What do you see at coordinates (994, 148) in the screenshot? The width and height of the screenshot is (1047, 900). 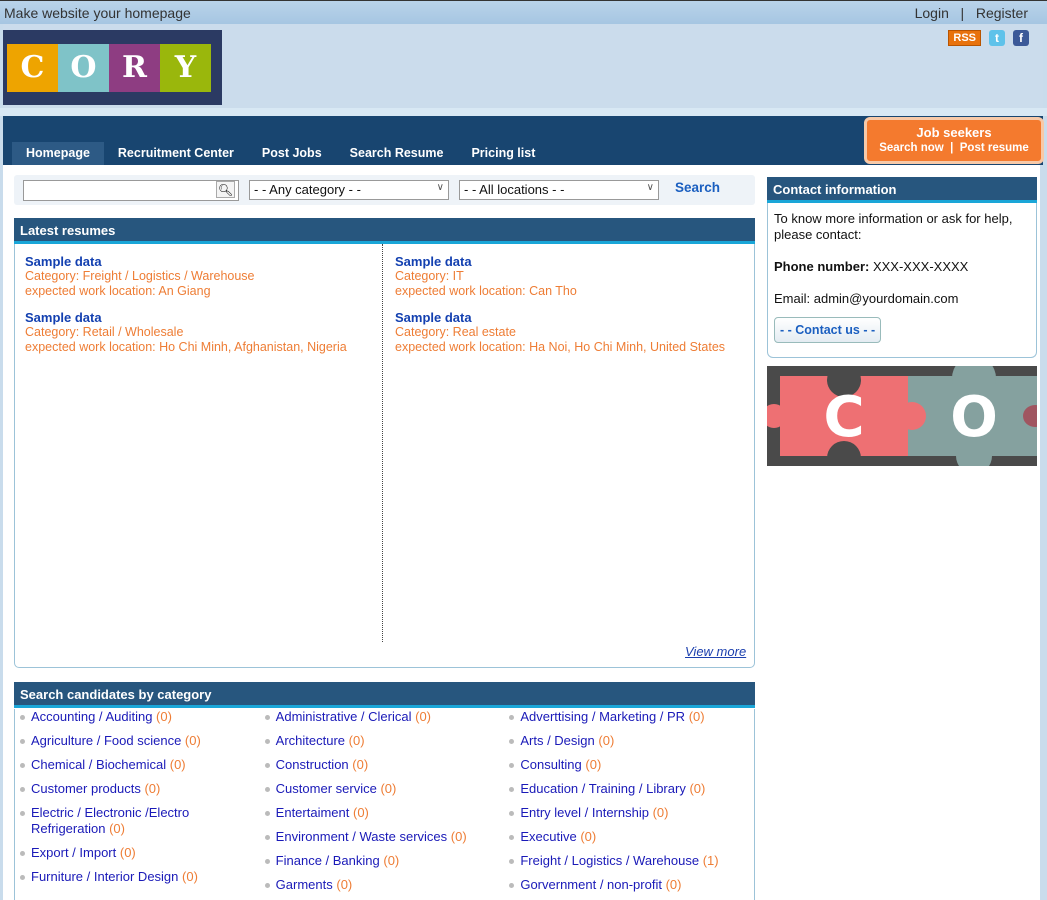 I see `post-resume-link: Post resume` at bounding box center [994, 148].